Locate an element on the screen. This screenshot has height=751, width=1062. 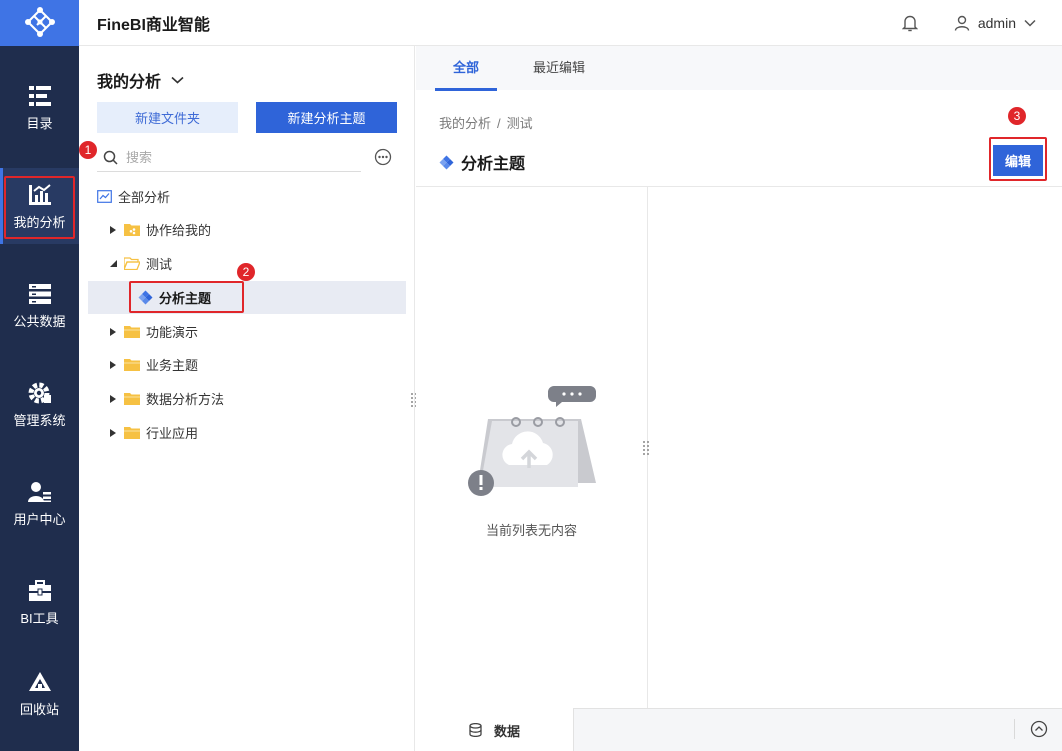
page-title: 分析主题 is located at coordinates (482, 162).